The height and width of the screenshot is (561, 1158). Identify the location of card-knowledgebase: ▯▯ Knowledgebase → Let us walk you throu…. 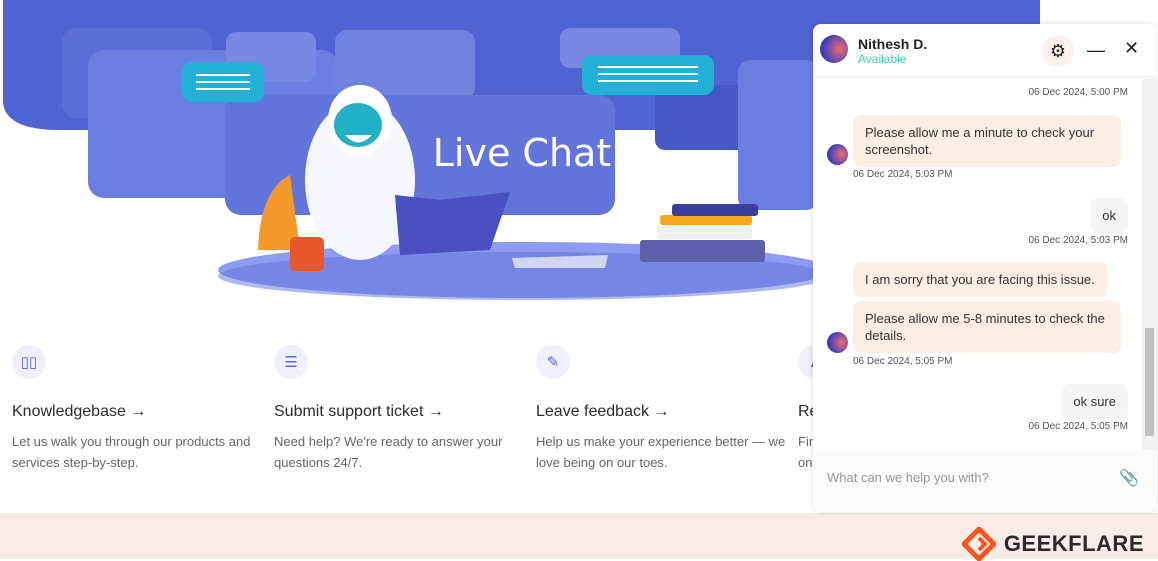
(137, 409).